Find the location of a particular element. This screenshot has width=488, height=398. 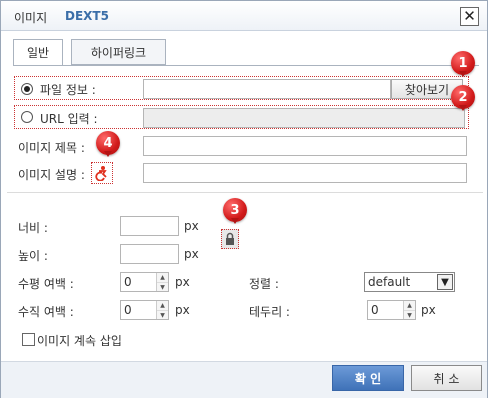

vspace-value: 0 is located at coordinates (128, 310).